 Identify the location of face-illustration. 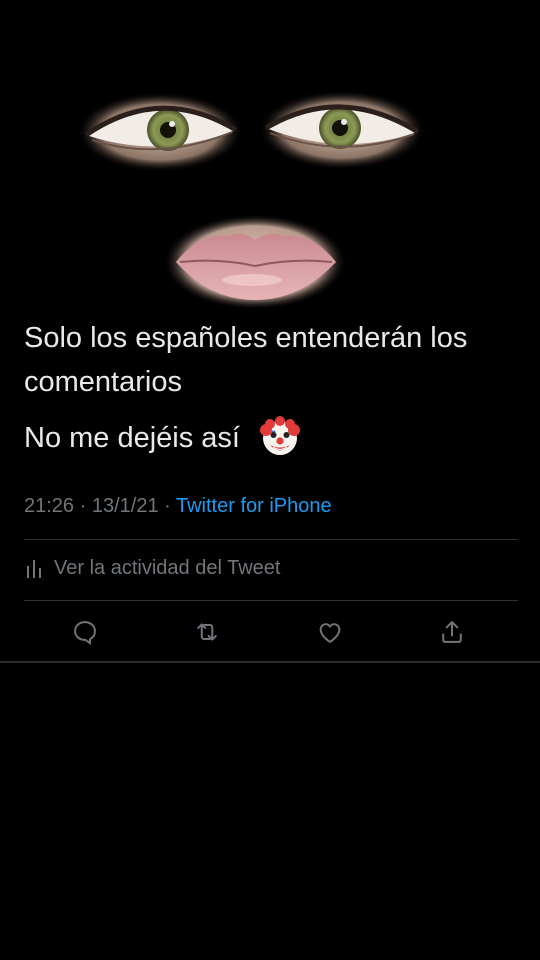
(251, 200).